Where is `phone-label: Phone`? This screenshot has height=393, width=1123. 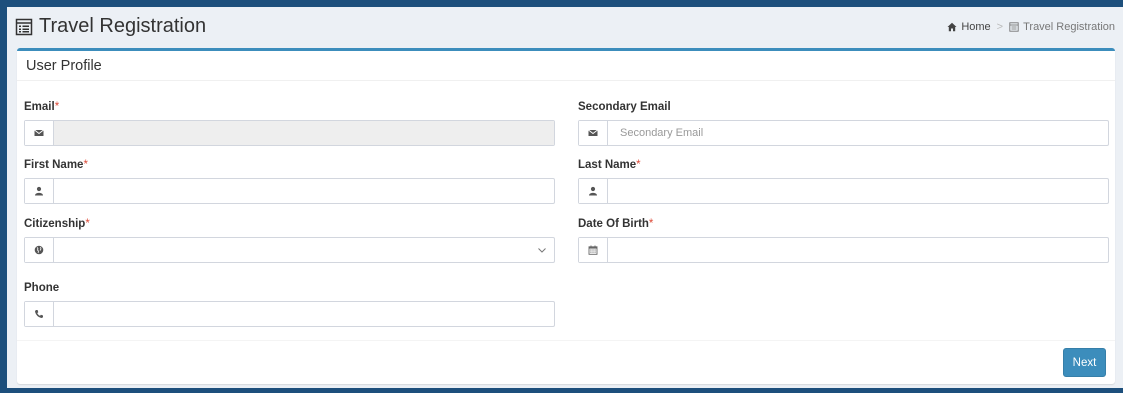
phone-label: Phone is located at coordinates (42, 288).